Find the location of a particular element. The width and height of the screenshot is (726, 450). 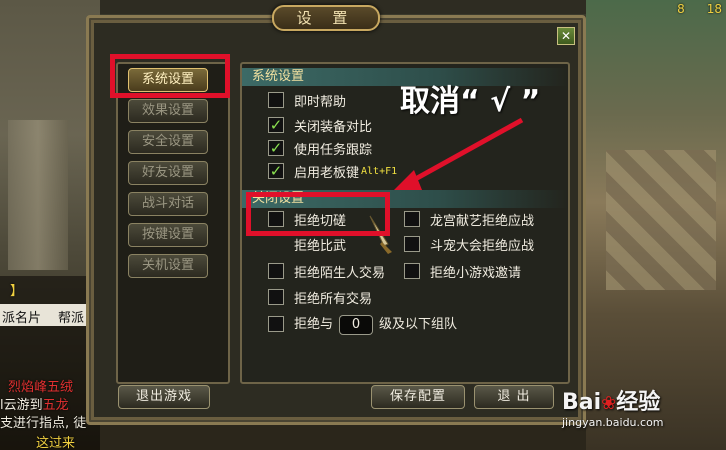

watermark-url: jingyan.baidu.com is located at coordinates (613, 422).